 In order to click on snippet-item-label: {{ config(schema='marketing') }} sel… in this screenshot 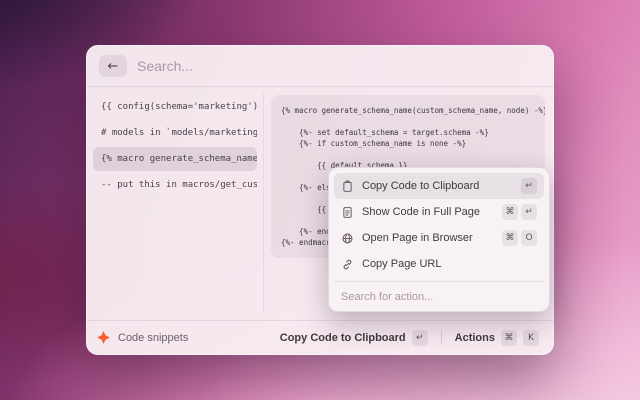, I will do `click(179, 107)`.